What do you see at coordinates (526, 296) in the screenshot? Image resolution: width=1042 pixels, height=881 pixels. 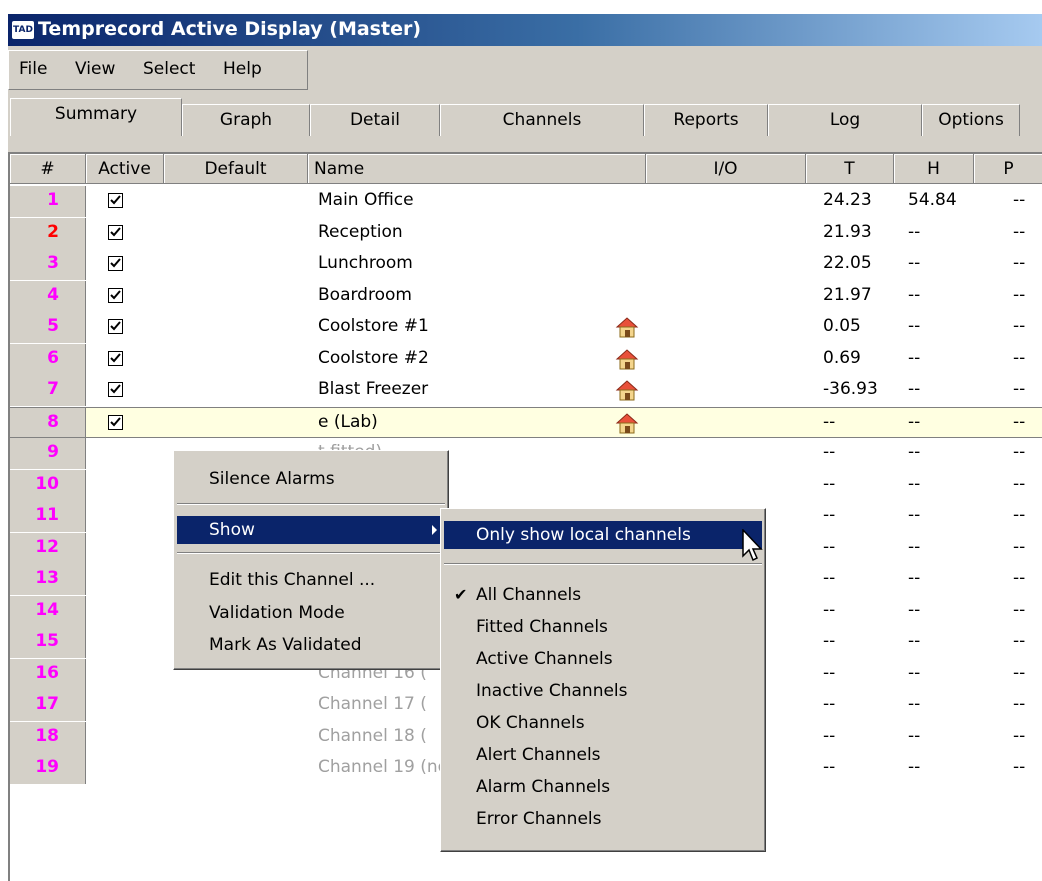 I see `table-row: 4 Boardroom 21.97 -- --` at bounding box center [526, 296].